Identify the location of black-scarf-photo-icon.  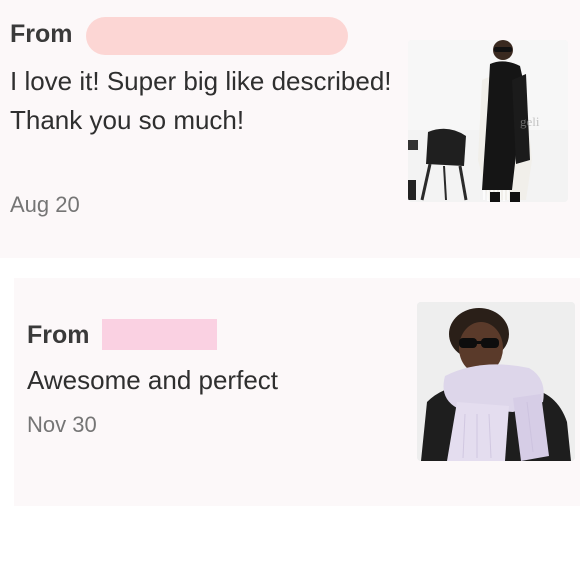
(488, 121).